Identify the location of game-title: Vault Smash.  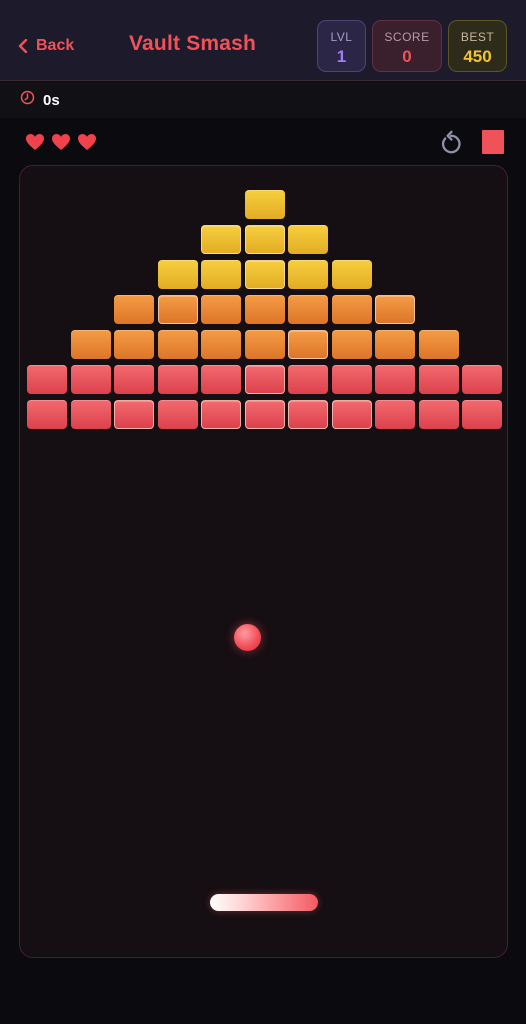
(193, 43).